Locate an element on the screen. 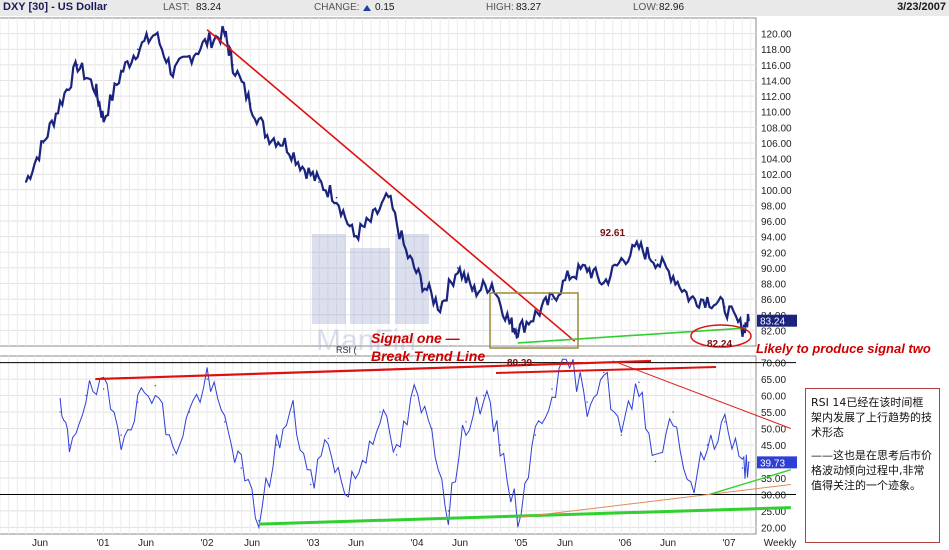 Image resolution: width=949 pixels, height=550 pixels. price-tick-label: 82.00 is located at coordinates (773, 331).